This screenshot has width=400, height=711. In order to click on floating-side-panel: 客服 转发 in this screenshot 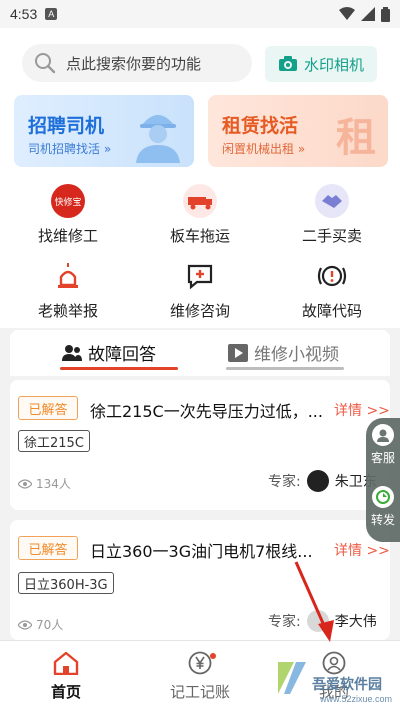, I will do `click(383, 480)`.